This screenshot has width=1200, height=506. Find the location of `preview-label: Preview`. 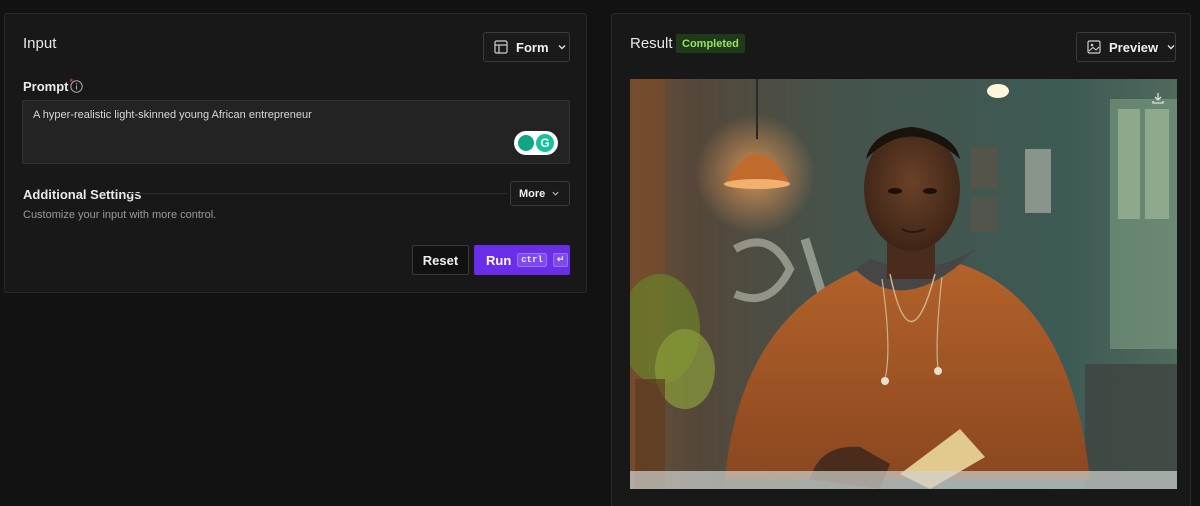

preview-label: Preview is located at coordinates (1134, 47).